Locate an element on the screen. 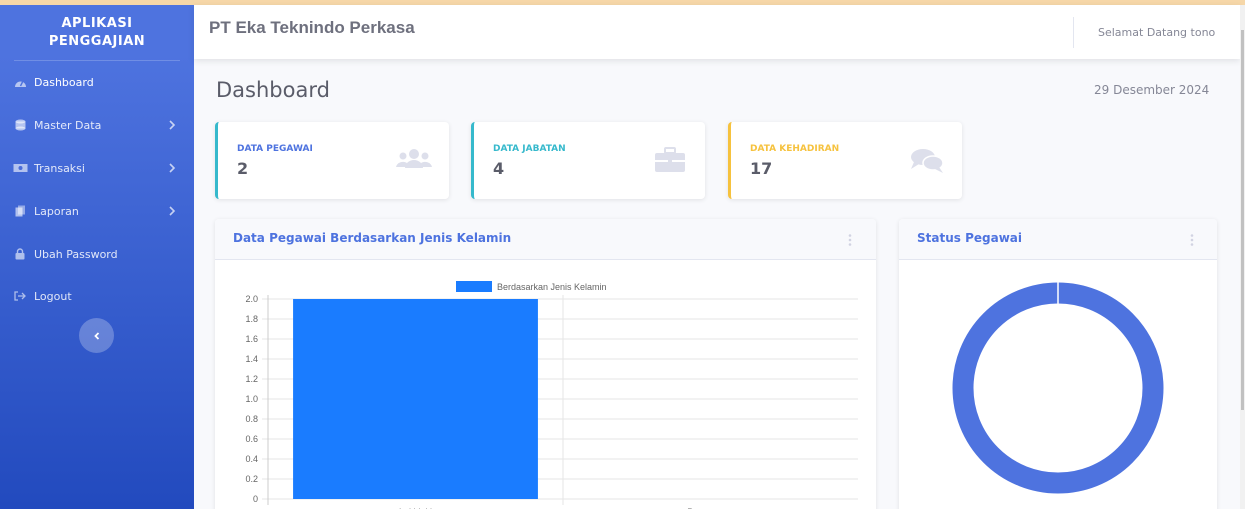 Image resolution: width=1245 pixels, height=509 pixels. y-tick-label: 0.6 is located at coordinates (251, 439).